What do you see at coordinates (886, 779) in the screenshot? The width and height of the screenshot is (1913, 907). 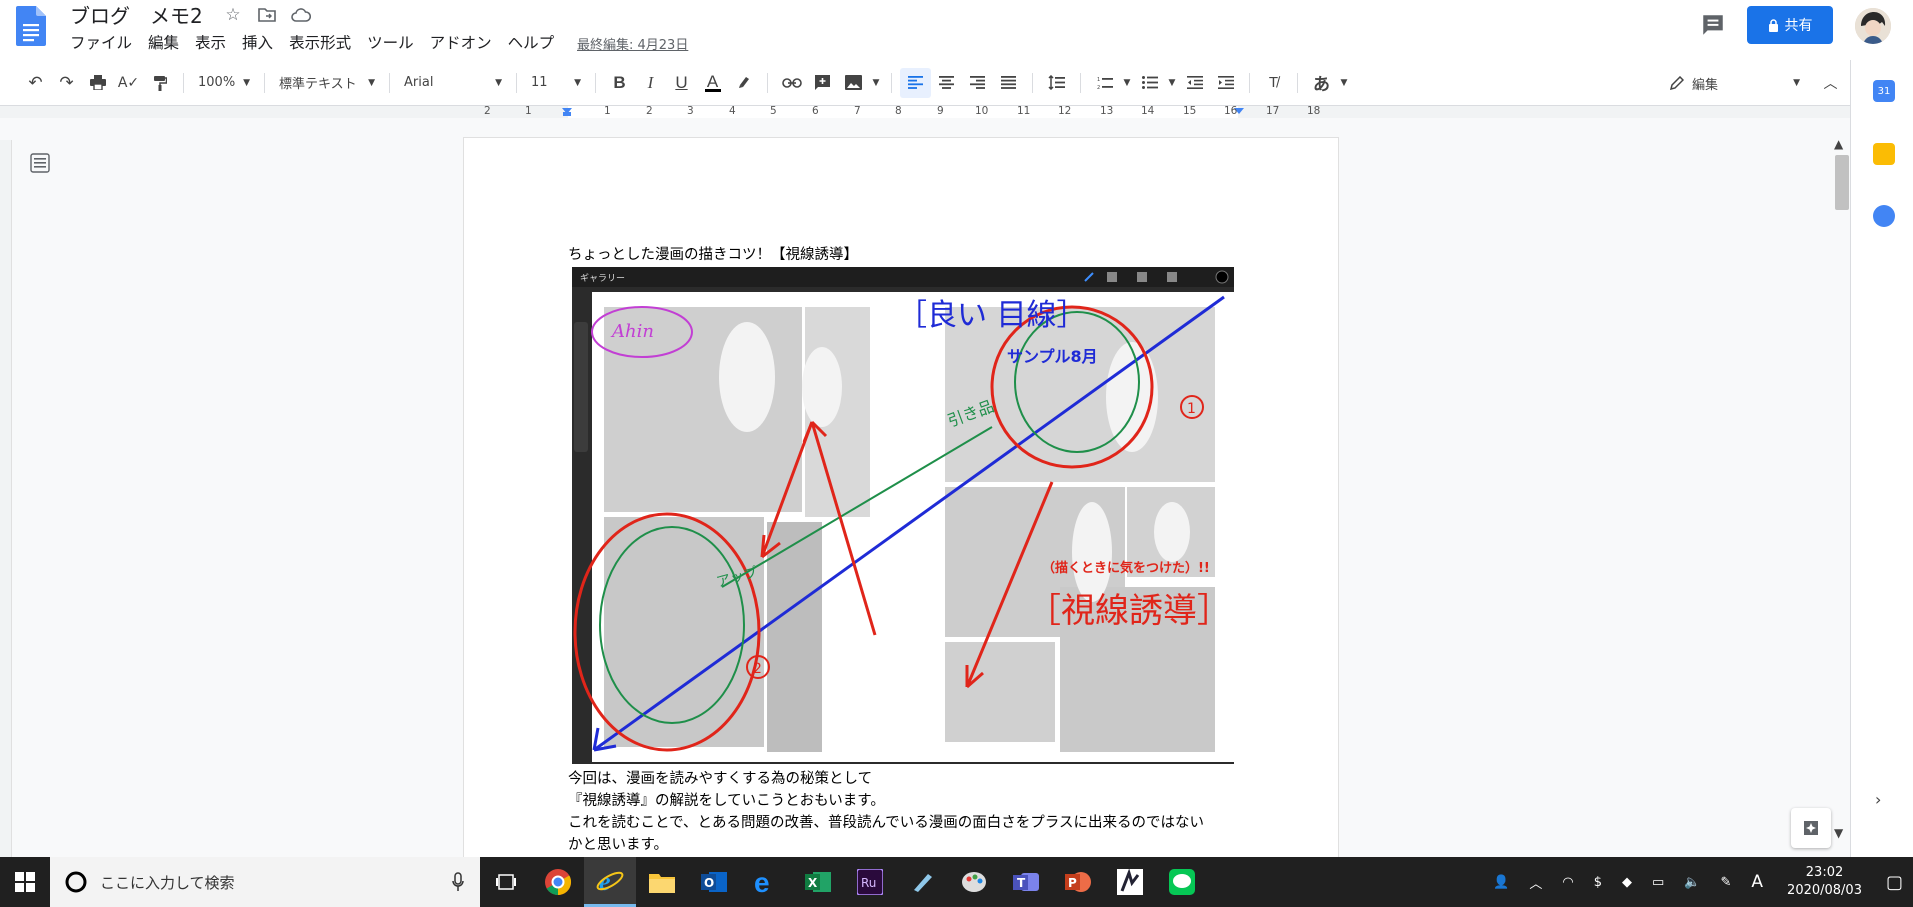 I see `paragraph: 今回は、漫画を読みやすくする為の秘策として` at bounding box center [886, 779].